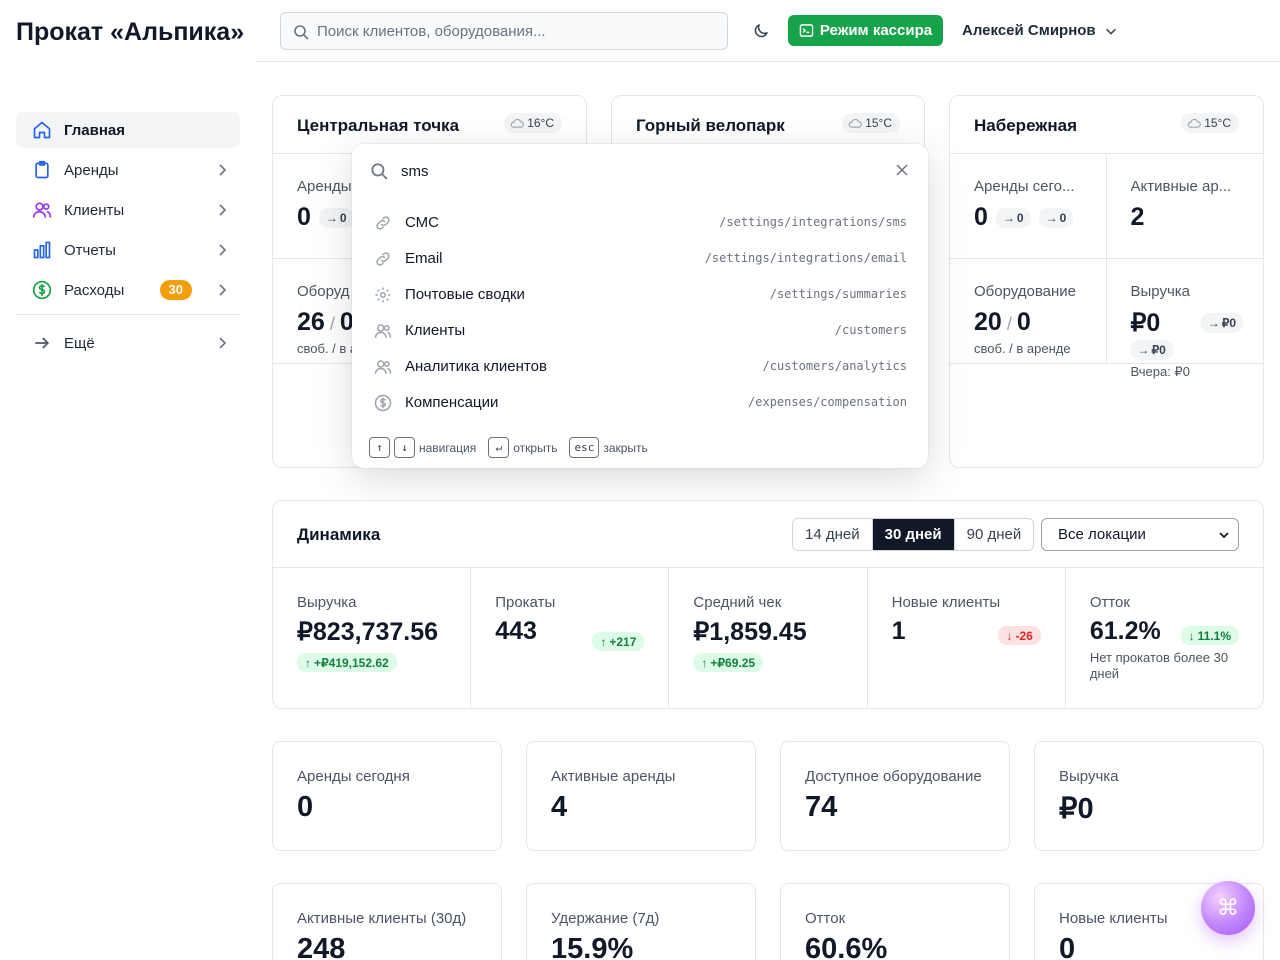 The height and width of the screenshot is (960, 1280). What do you see at coordinates (825, 918) in the screenshot?
I see `stat-label: Отток` at bounding box center [825, 918].